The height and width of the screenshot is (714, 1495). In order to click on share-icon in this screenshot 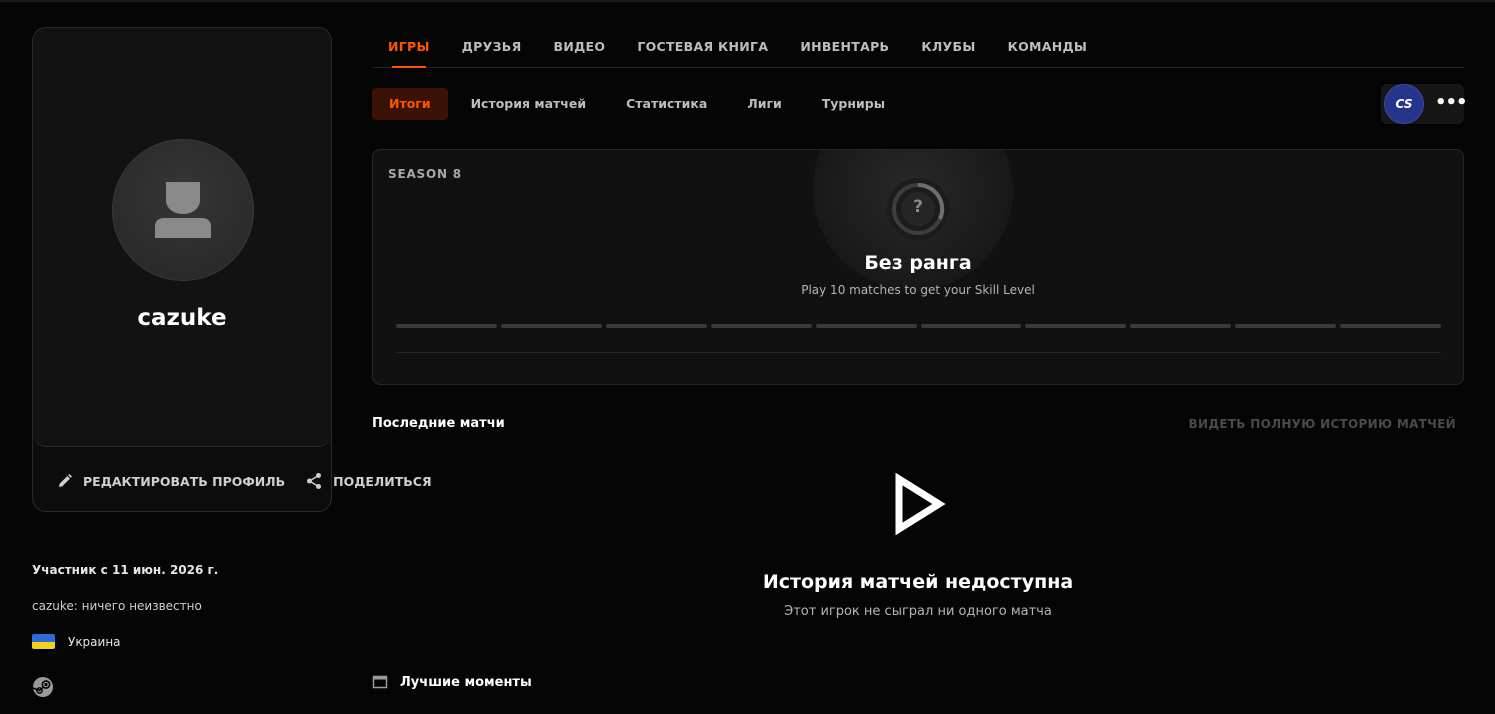, I will do `click(314, 481)`.